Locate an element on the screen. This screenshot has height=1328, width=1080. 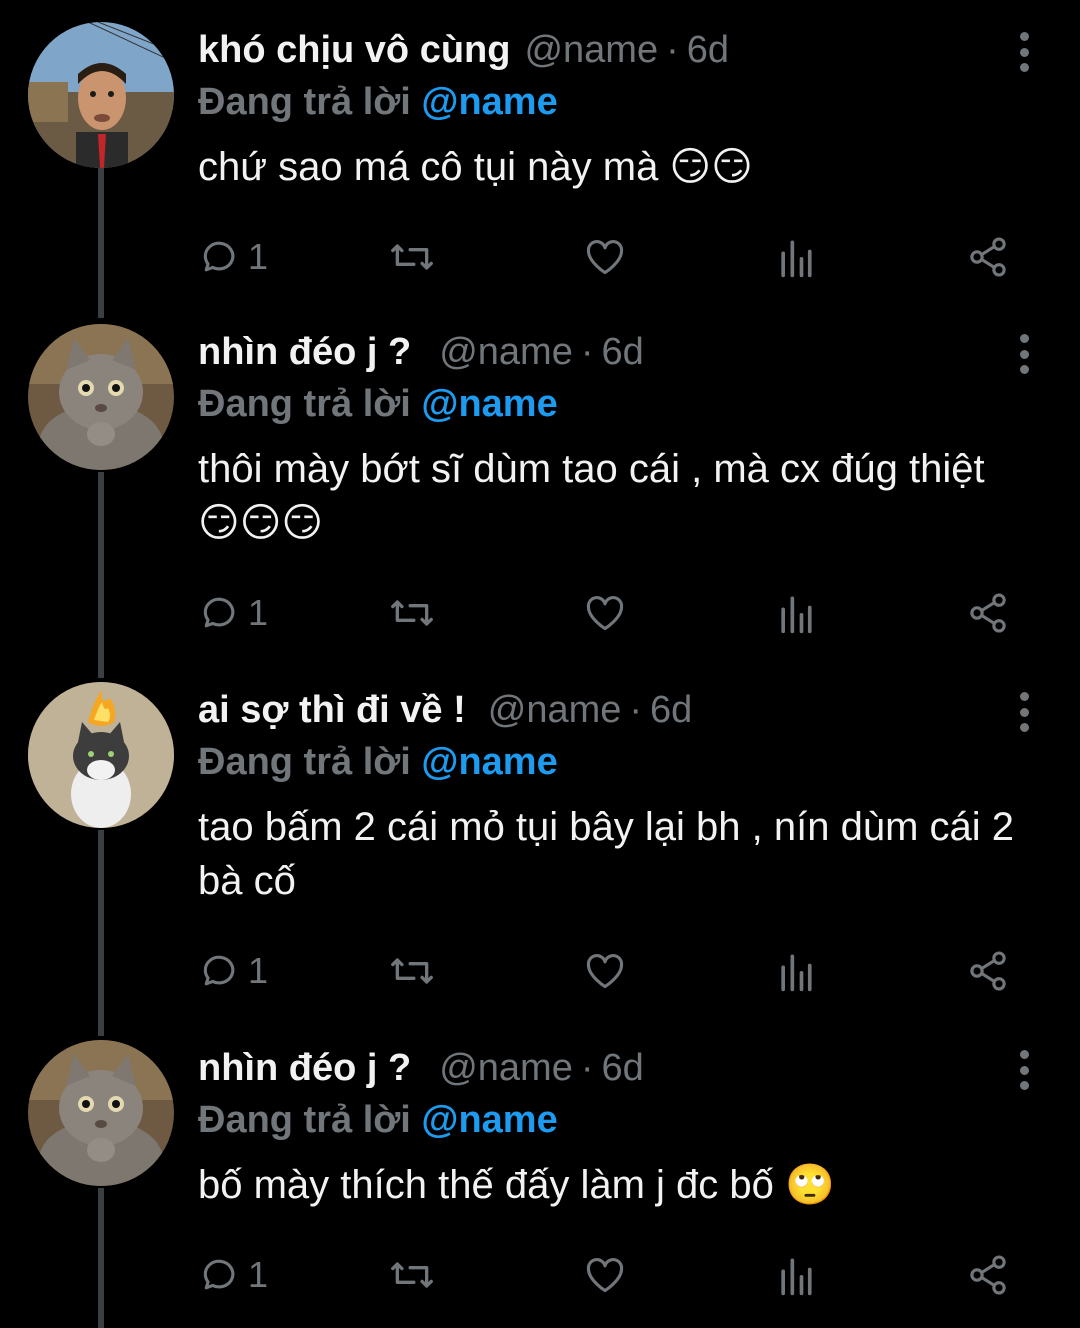
tweet-text: bố mày thích thế đấy làm j đc bố 🙄 is located at coordinates (516, 1185).